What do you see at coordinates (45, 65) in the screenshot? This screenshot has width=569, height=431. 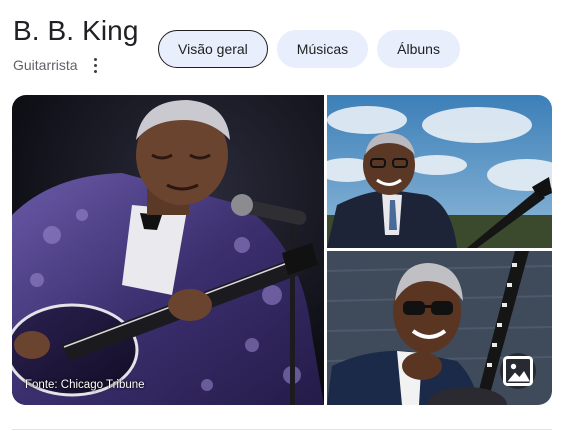 I see `entity-subtitle: Guitarrista` at bounding box center [45, 65].